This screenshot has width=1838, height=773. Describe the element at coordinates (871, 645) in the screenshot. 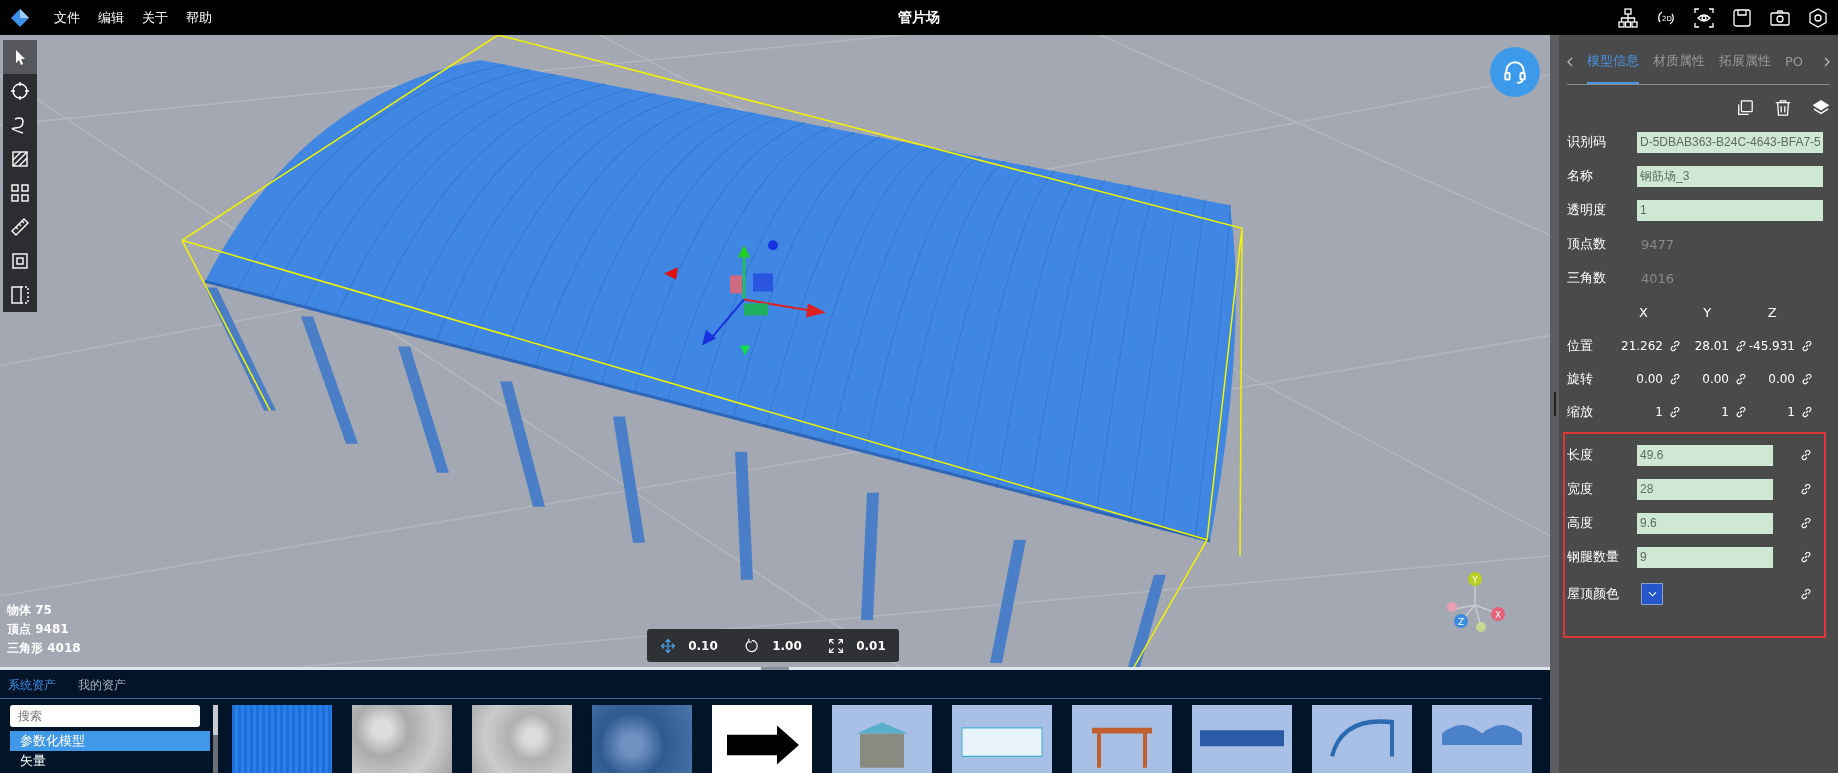

I see `step-value: 0.01` at that location.